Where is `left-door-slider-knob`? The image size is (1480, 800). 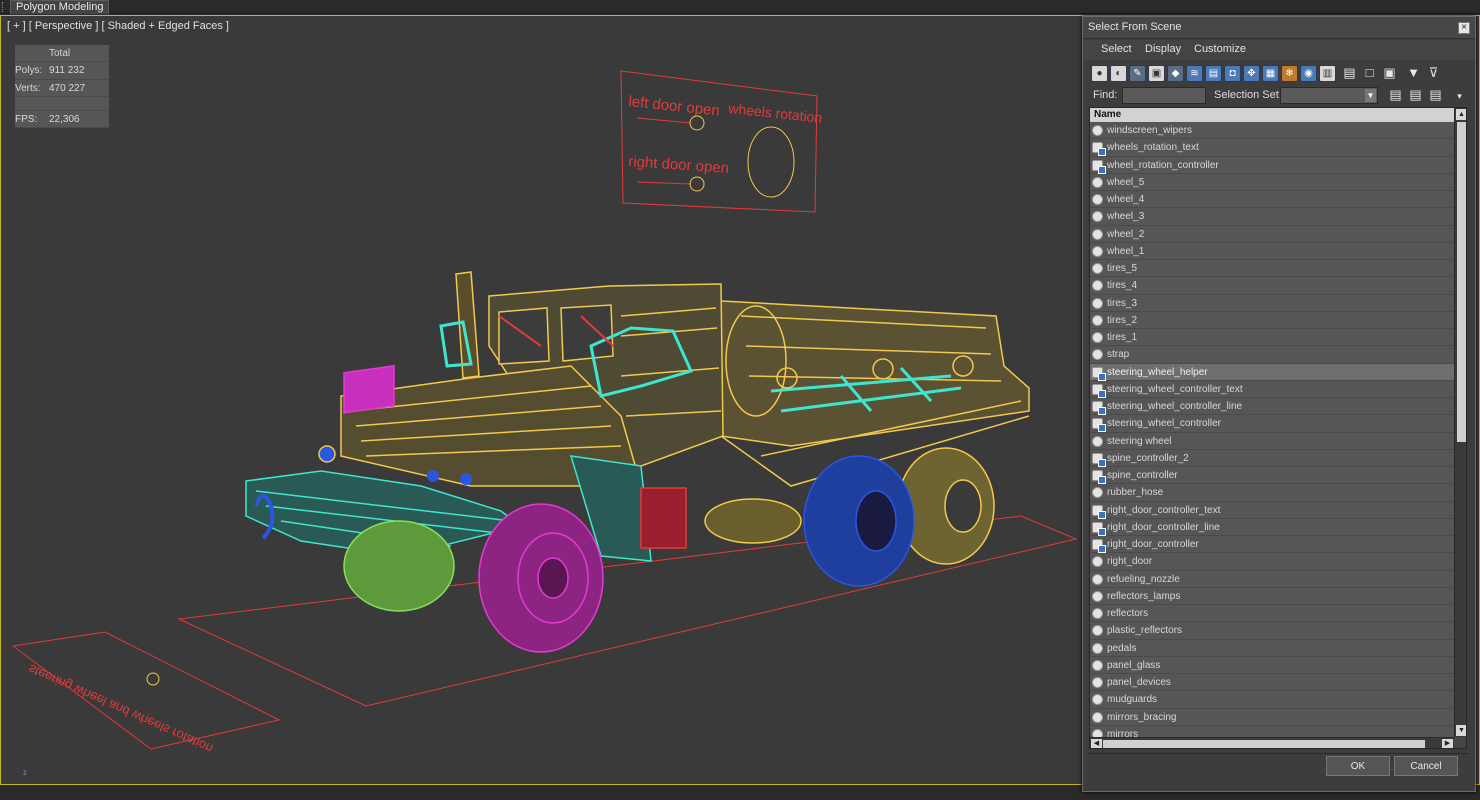
left-door-slider-knob is located at coordinates (697, 123).